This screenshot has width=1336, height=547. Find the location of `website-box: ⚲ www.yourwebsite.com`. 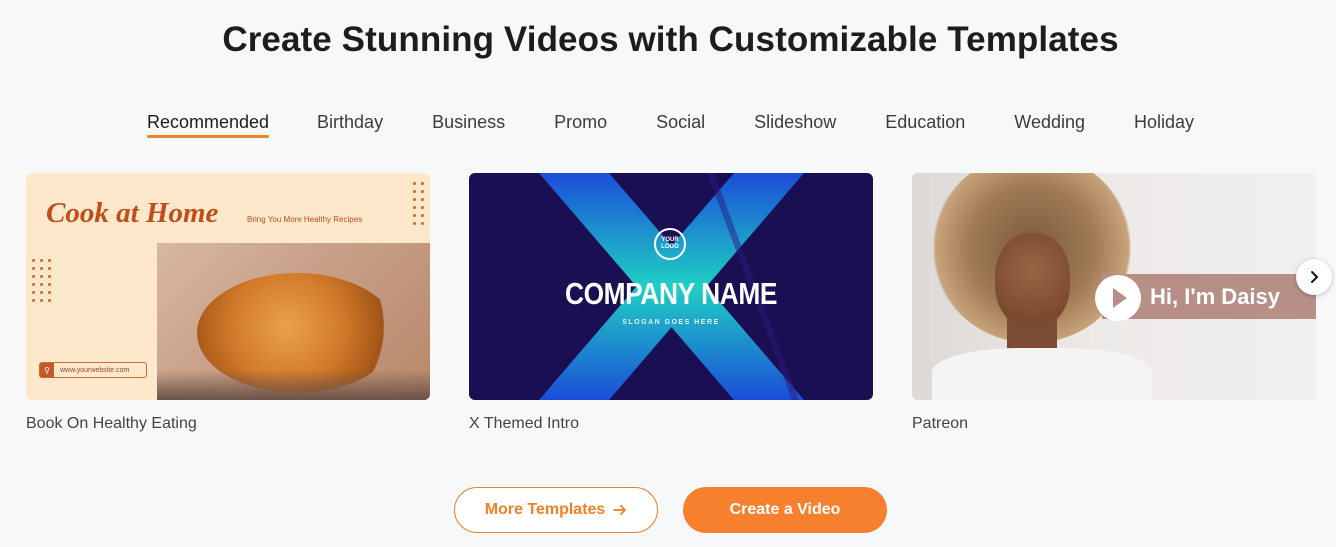

website-box: ⚲ www.yourwebsite.com is located at coordinates (93, 370).